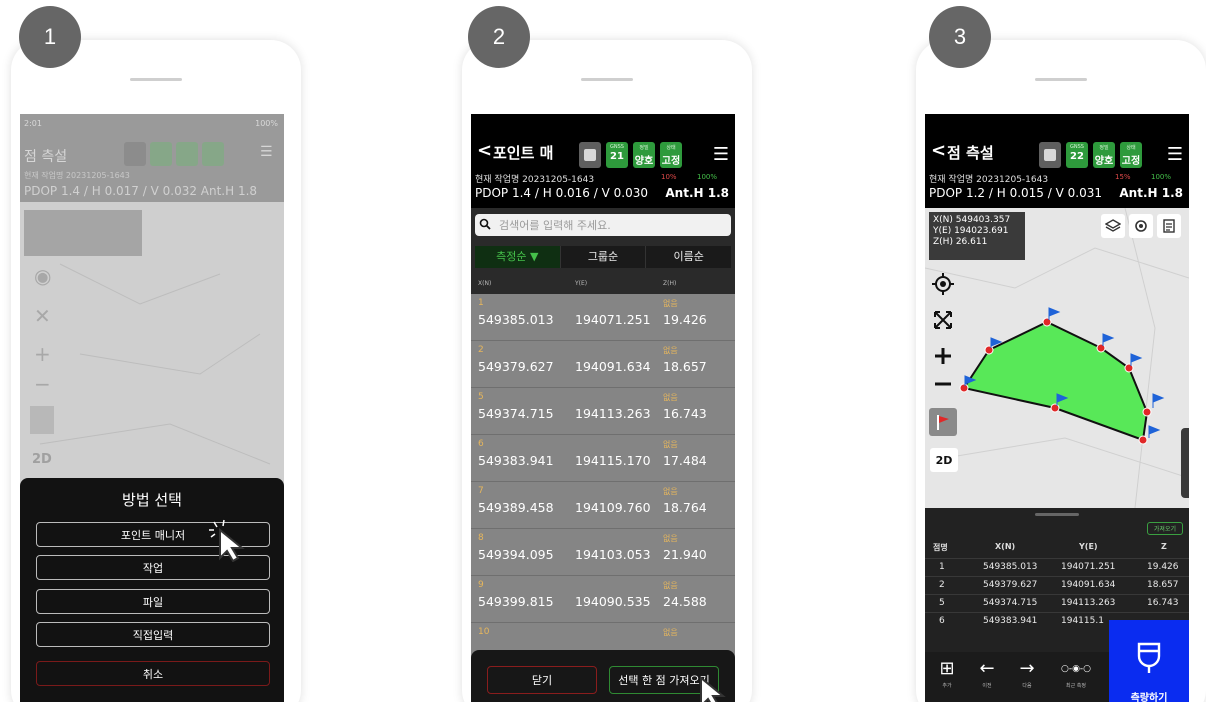 The width and height of the screenshot is (1206, 702). What do you see at coordinates (1163, 585) in the screenshot?
I see `cell-z: 18.657` at bounding box center [1163, 585].